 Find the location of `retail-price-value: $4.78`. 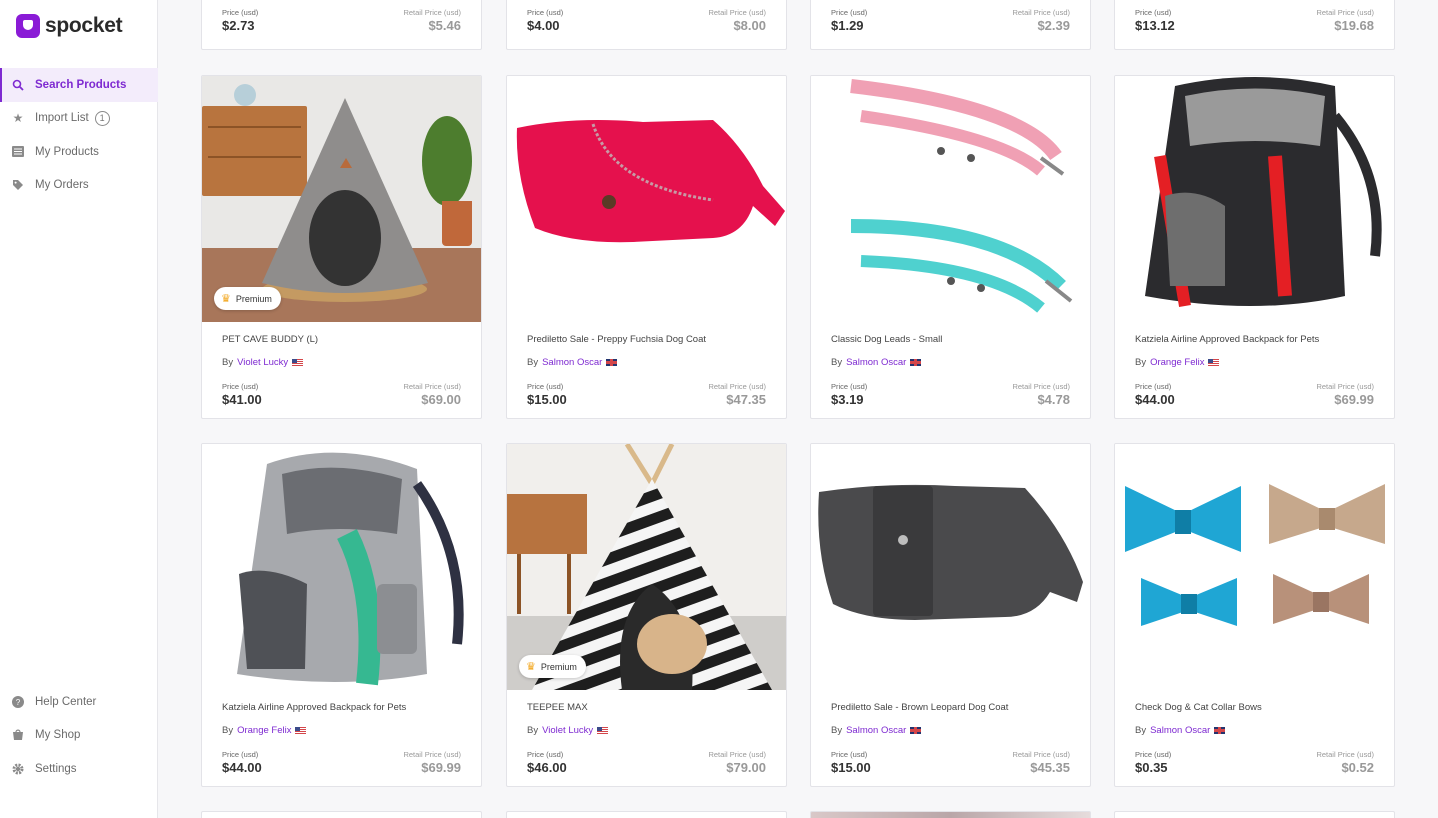

retail-price-value: $4.78 is located at coordinates (1053, 399).